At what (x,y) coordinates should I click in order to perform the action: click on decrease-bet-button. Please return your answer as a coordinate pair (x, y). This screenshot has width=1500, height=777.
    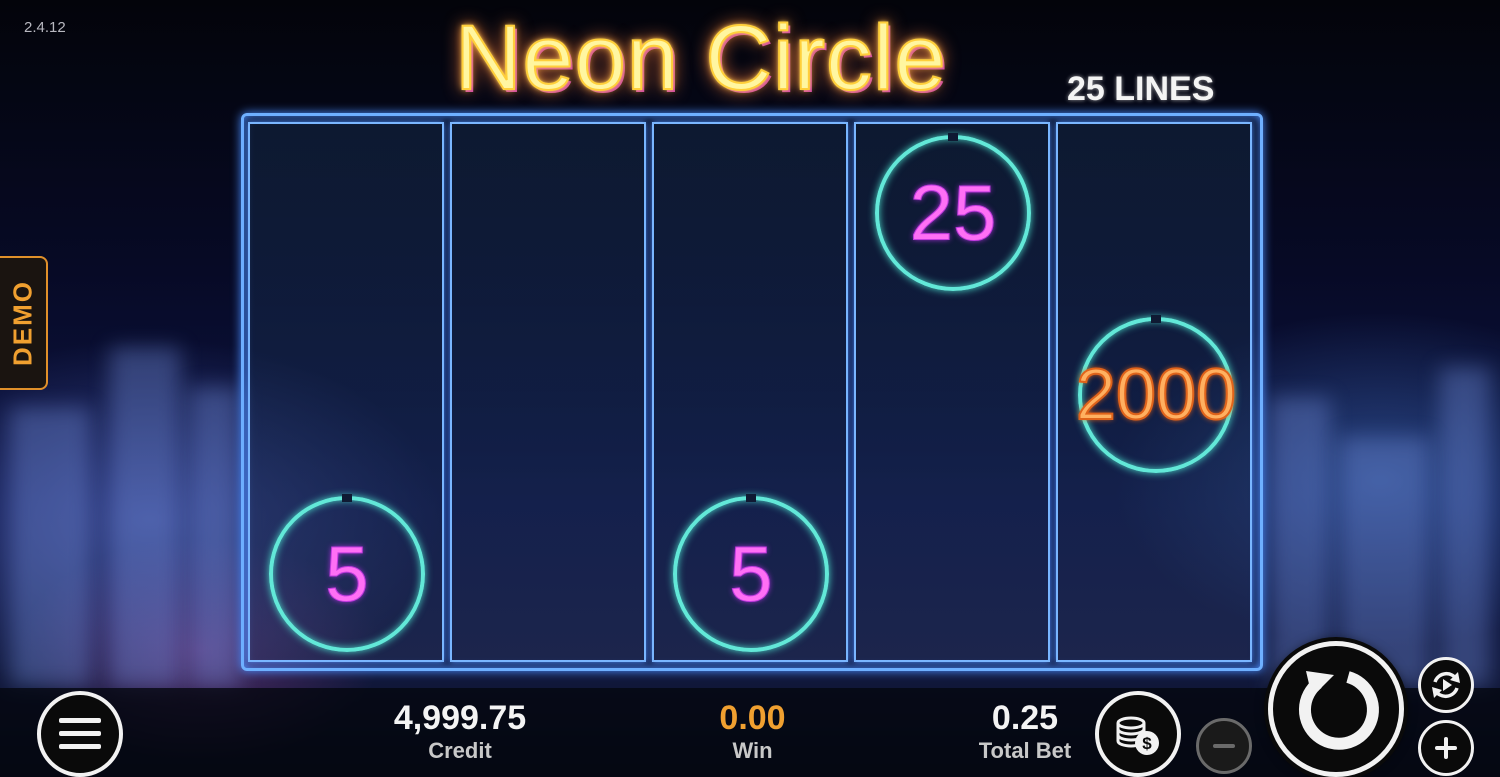
    Looking at the image, I should click on (1224, 746).